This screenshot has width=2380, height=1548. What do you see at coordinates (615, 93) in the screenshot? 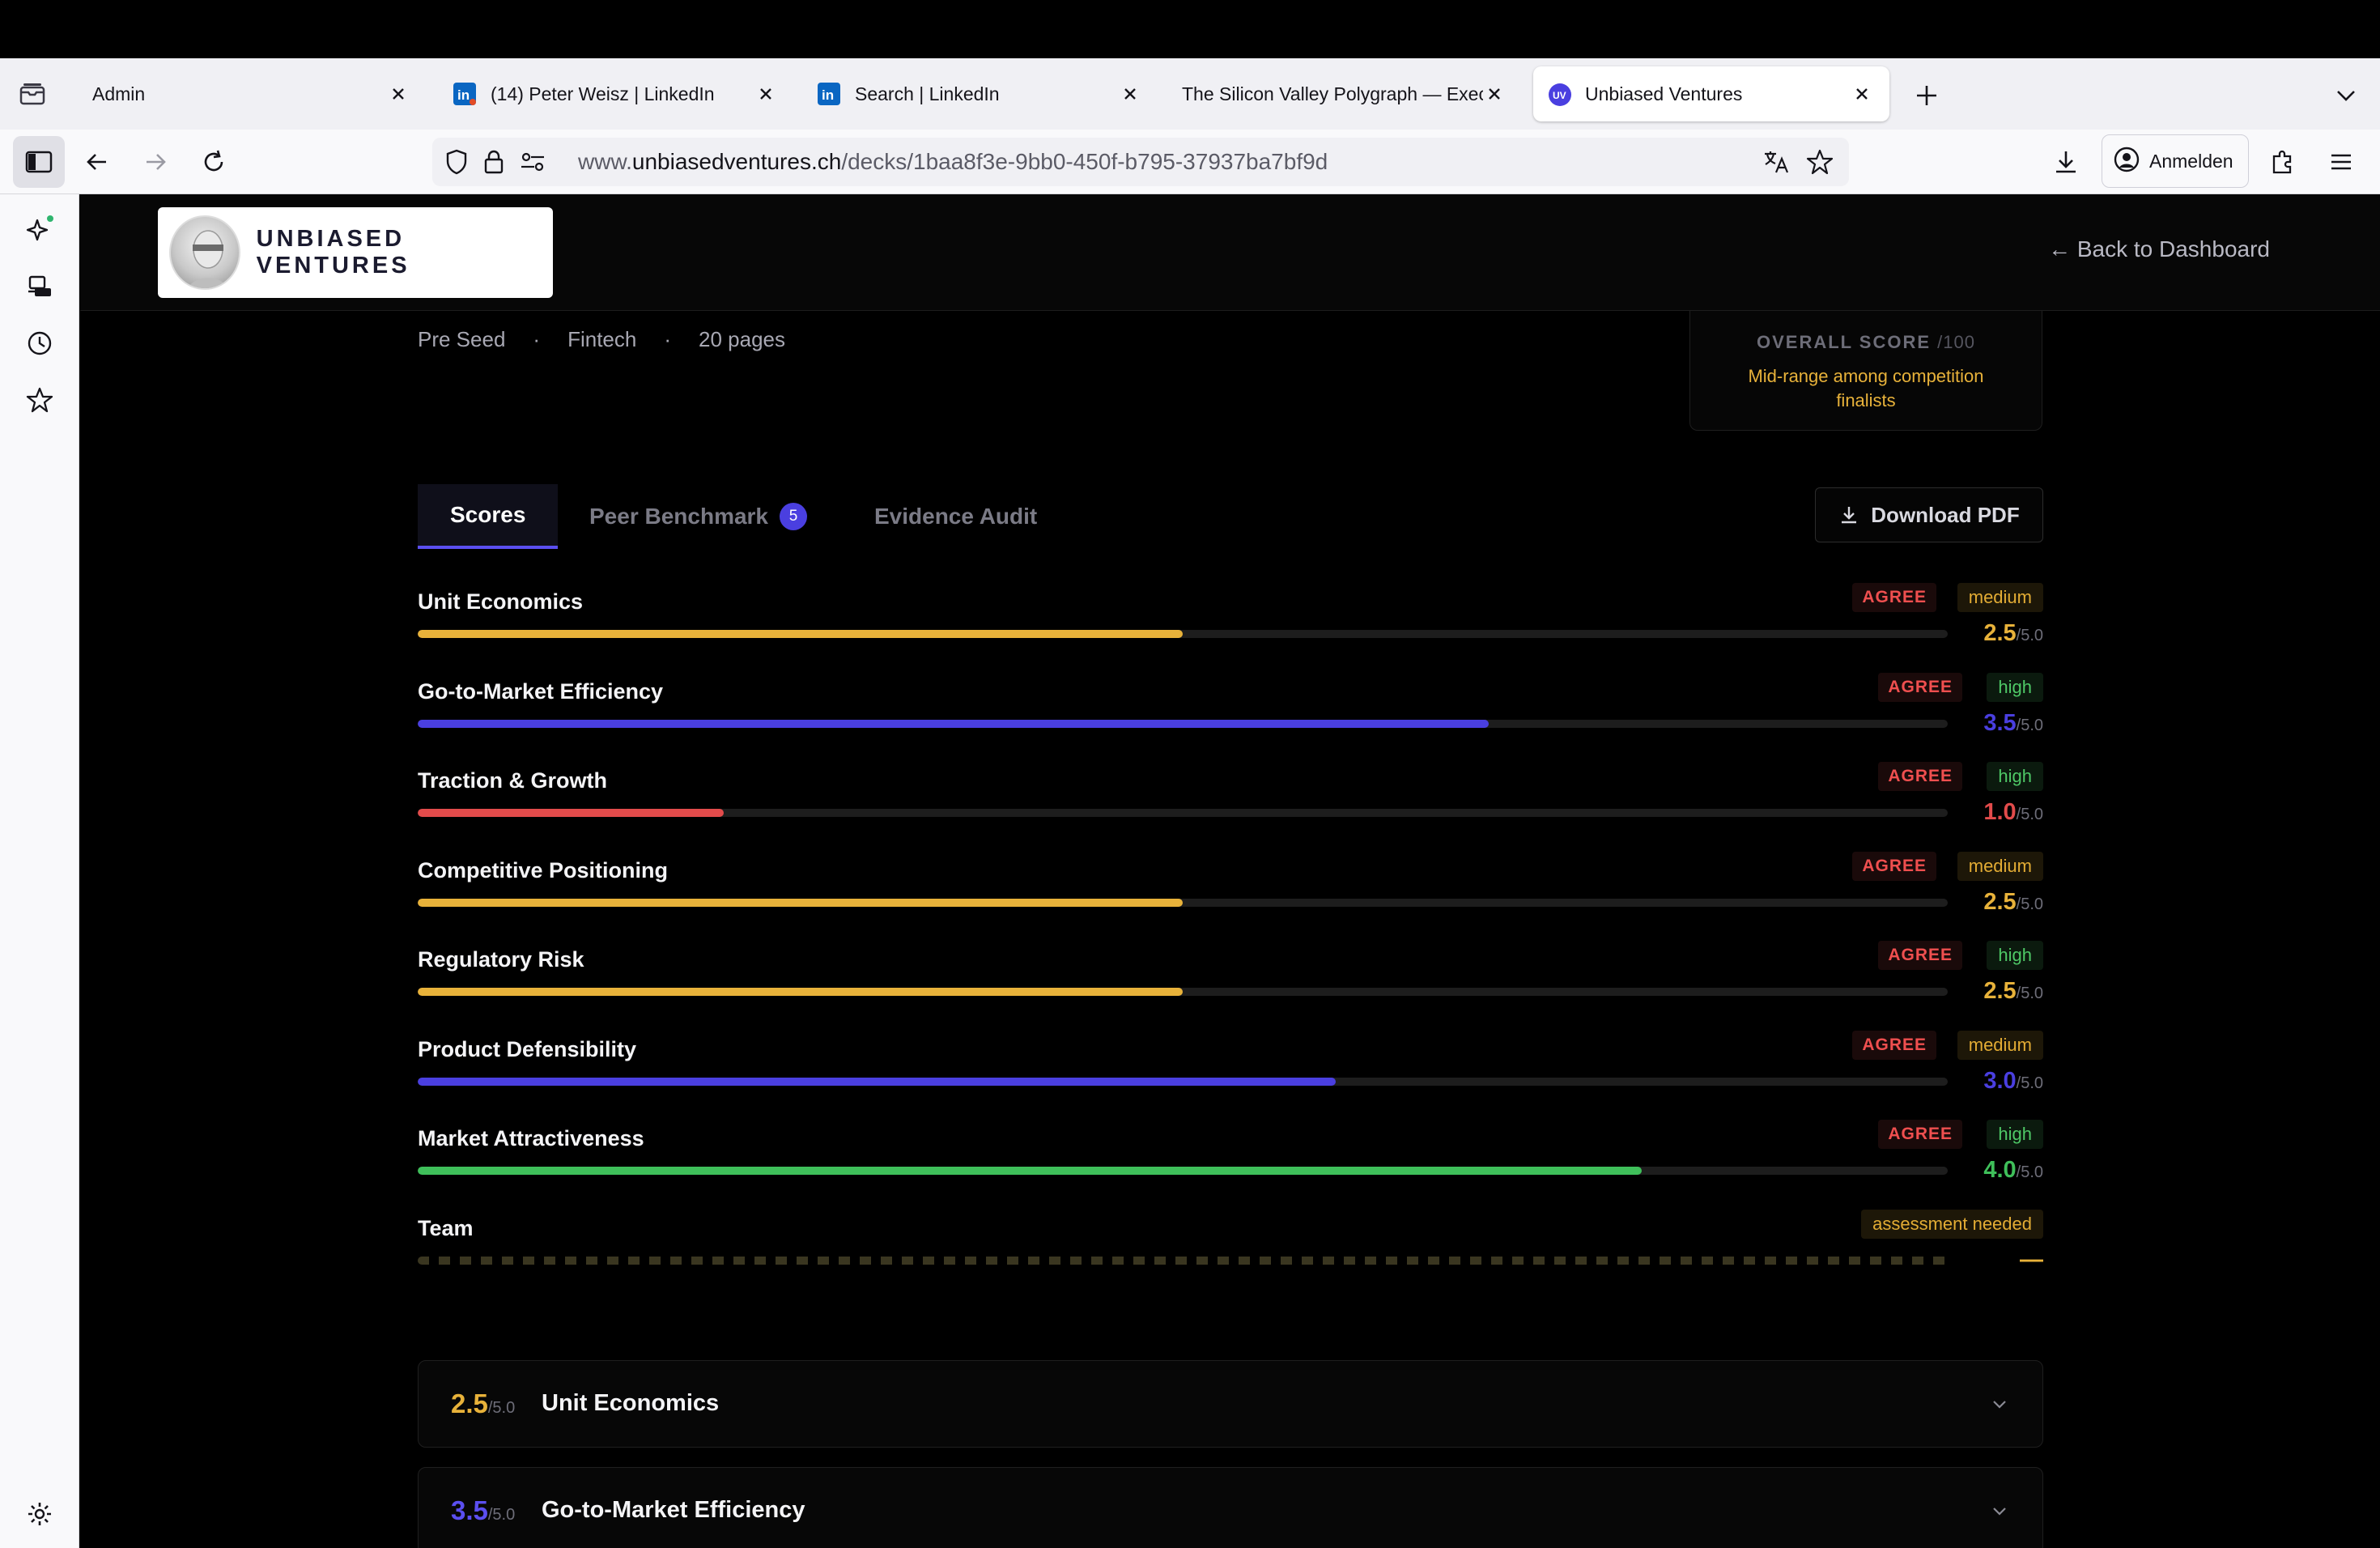
I see `browser-tab-linkedin-profile: in (14) Peter Weisz | LinkedIn` at bounding box center [615, 93].